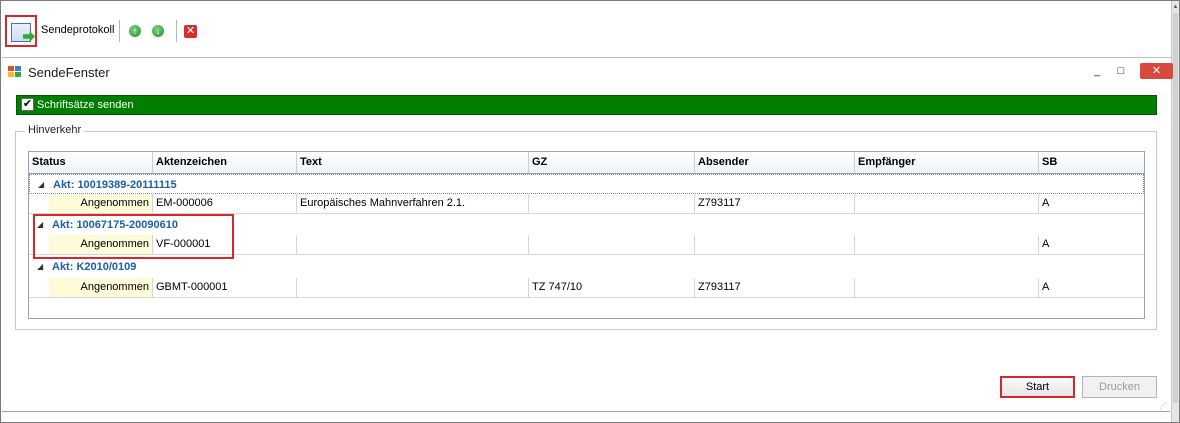 This screenshot has width=1180, height=423. I want to click on minimize-button: _, so click(1097, 71).